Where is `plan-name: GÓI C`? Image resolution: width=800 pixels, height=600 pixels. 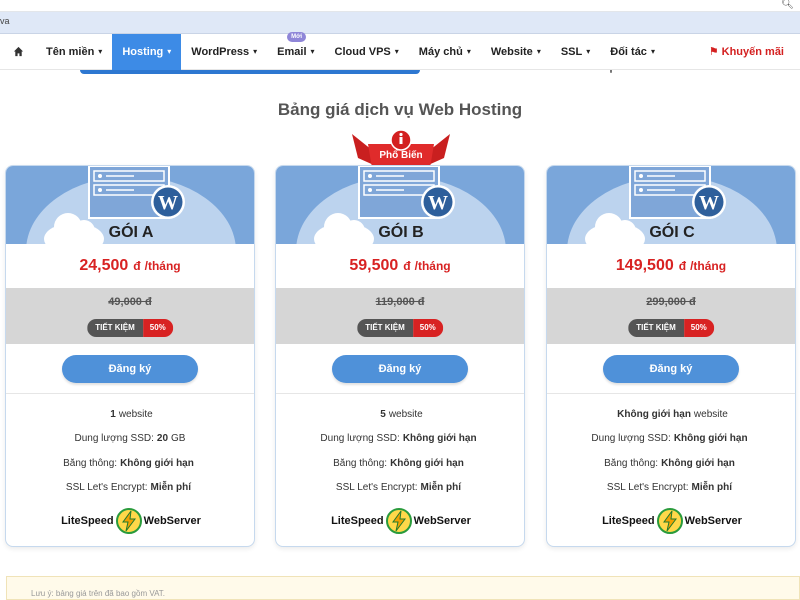
plan-name: GÓI C is located at coordinates (672, 232).